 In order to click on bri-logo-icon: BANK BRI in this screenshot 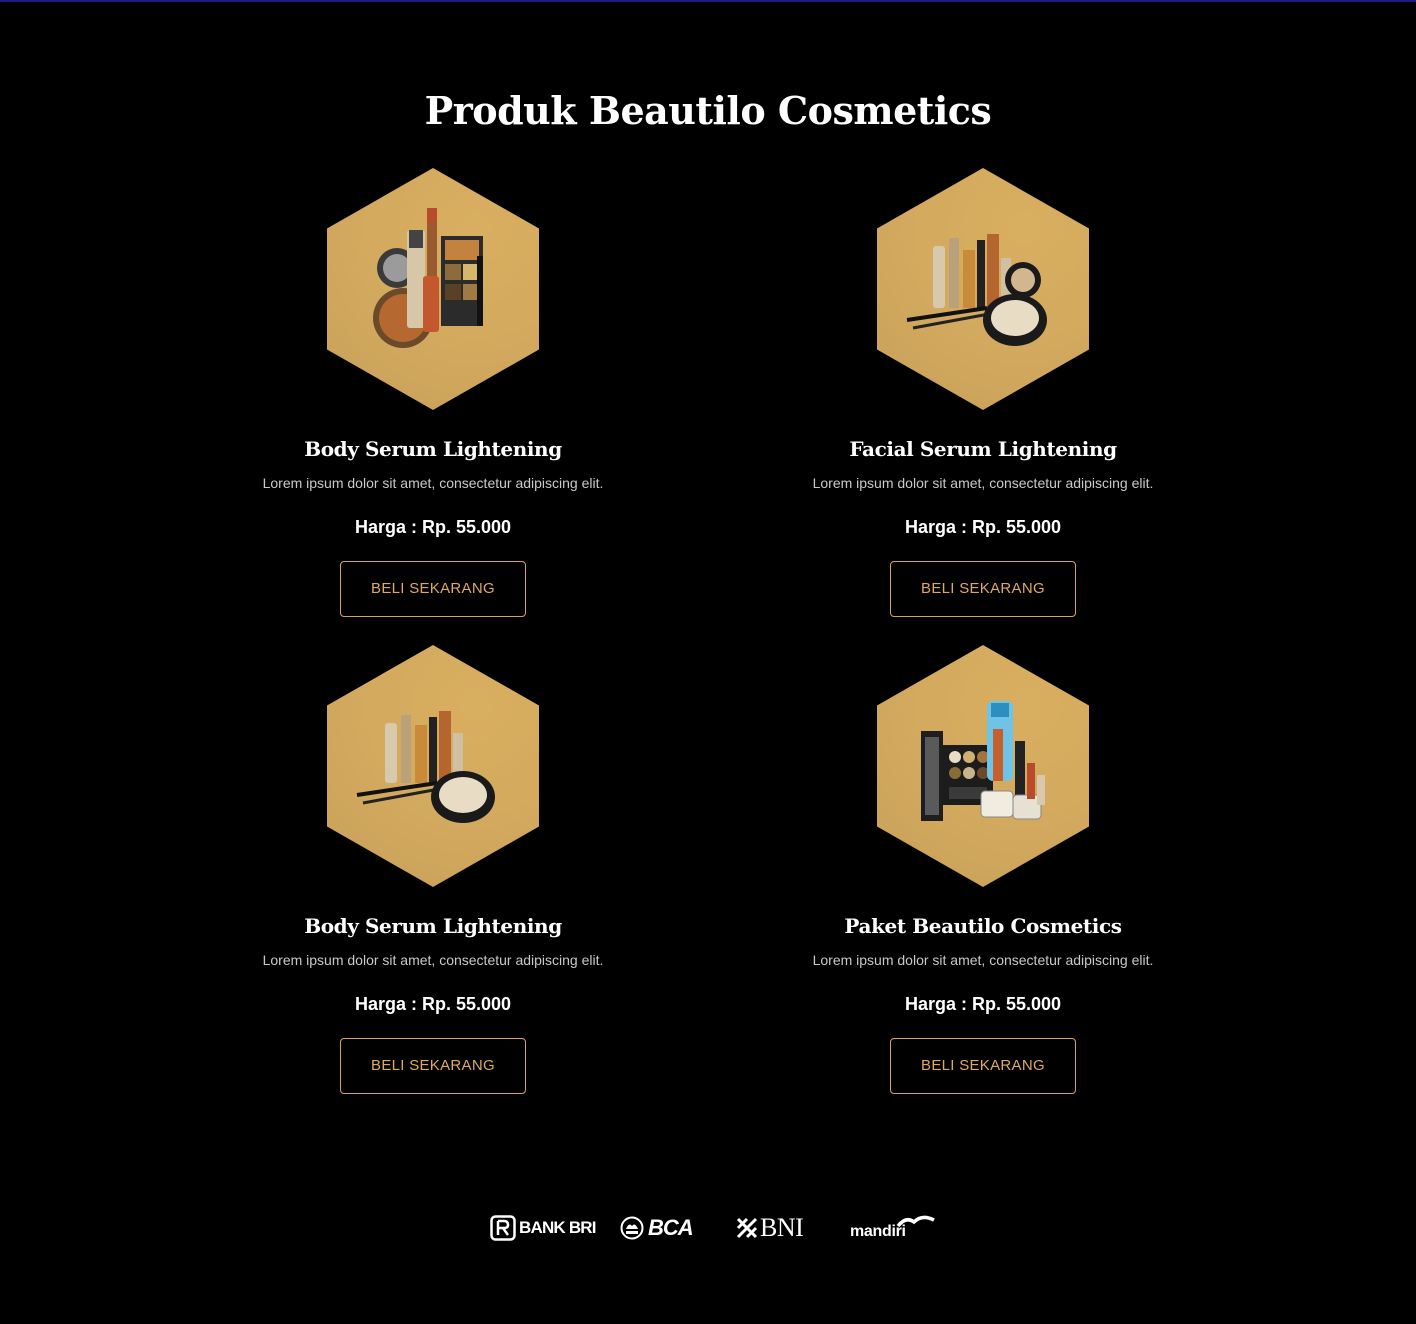, I will do `click(543, 1228)`.